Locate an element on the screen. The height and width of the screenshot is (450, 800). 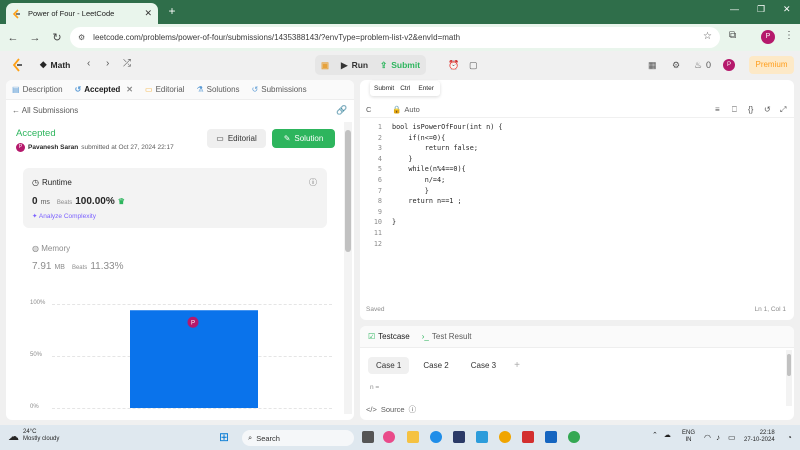
streak-fire-icon: ♨ is located at coordinates (698, 65).